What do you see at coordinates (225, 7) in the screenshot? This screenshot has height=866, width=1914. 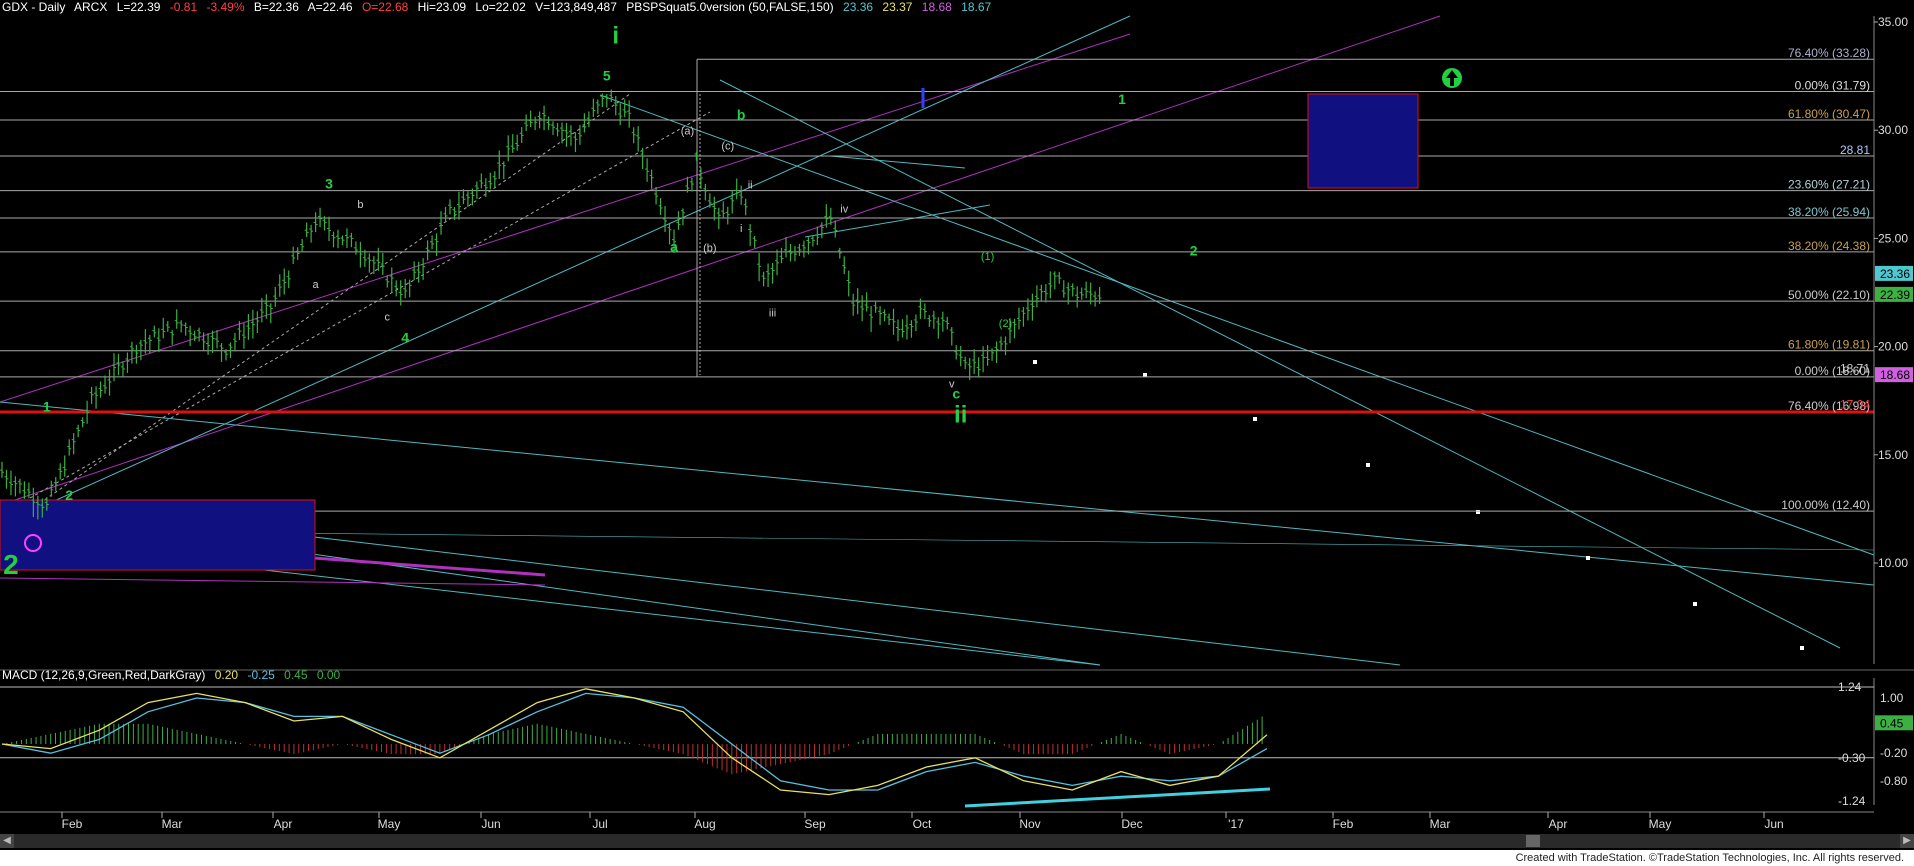 I see `change-percent: -3.49%` at bounding box center [225, 7].